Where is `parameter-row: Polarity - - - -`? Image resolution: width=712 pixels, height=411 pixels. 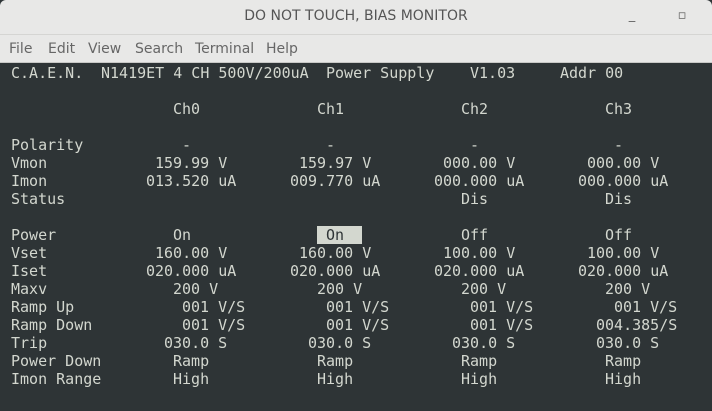
parameter-row: Polarity - - - - is located at coordinates (356, 145).